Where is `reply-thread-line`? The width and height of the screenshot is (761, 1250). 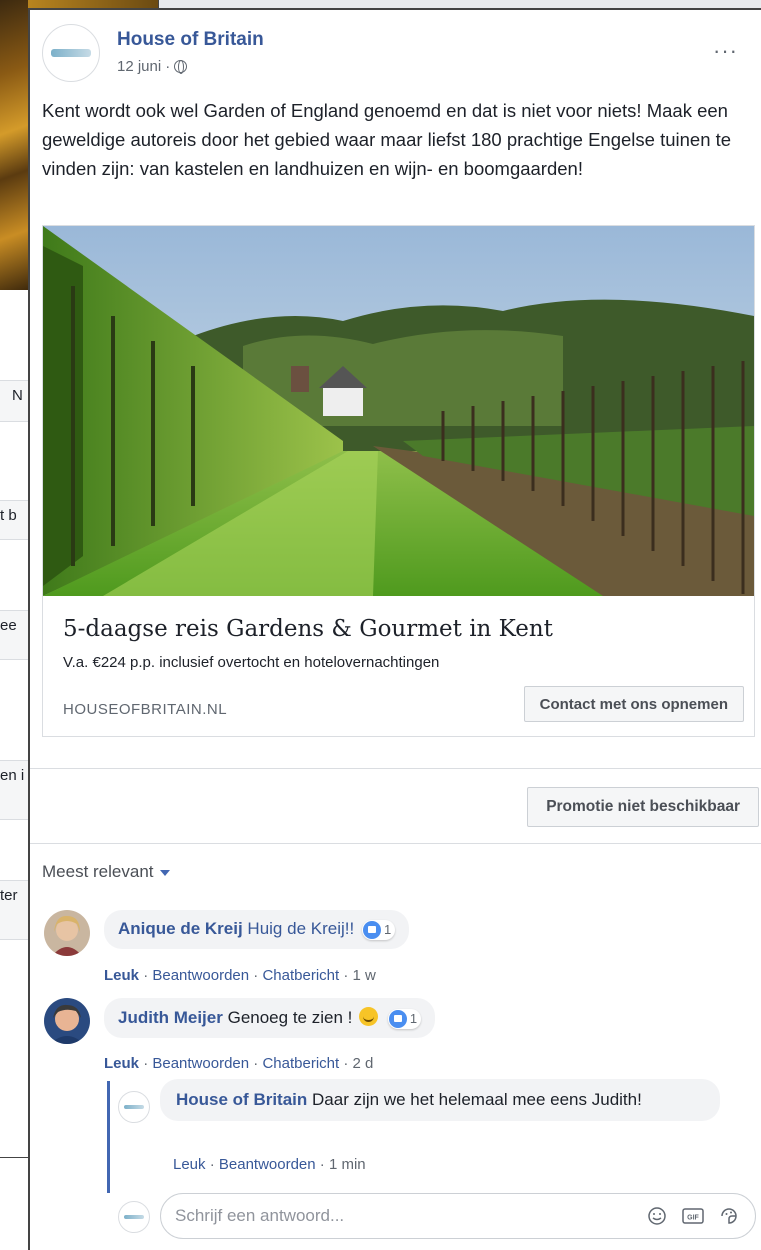
reply-thread-line is located at coordinates (108, 1137).